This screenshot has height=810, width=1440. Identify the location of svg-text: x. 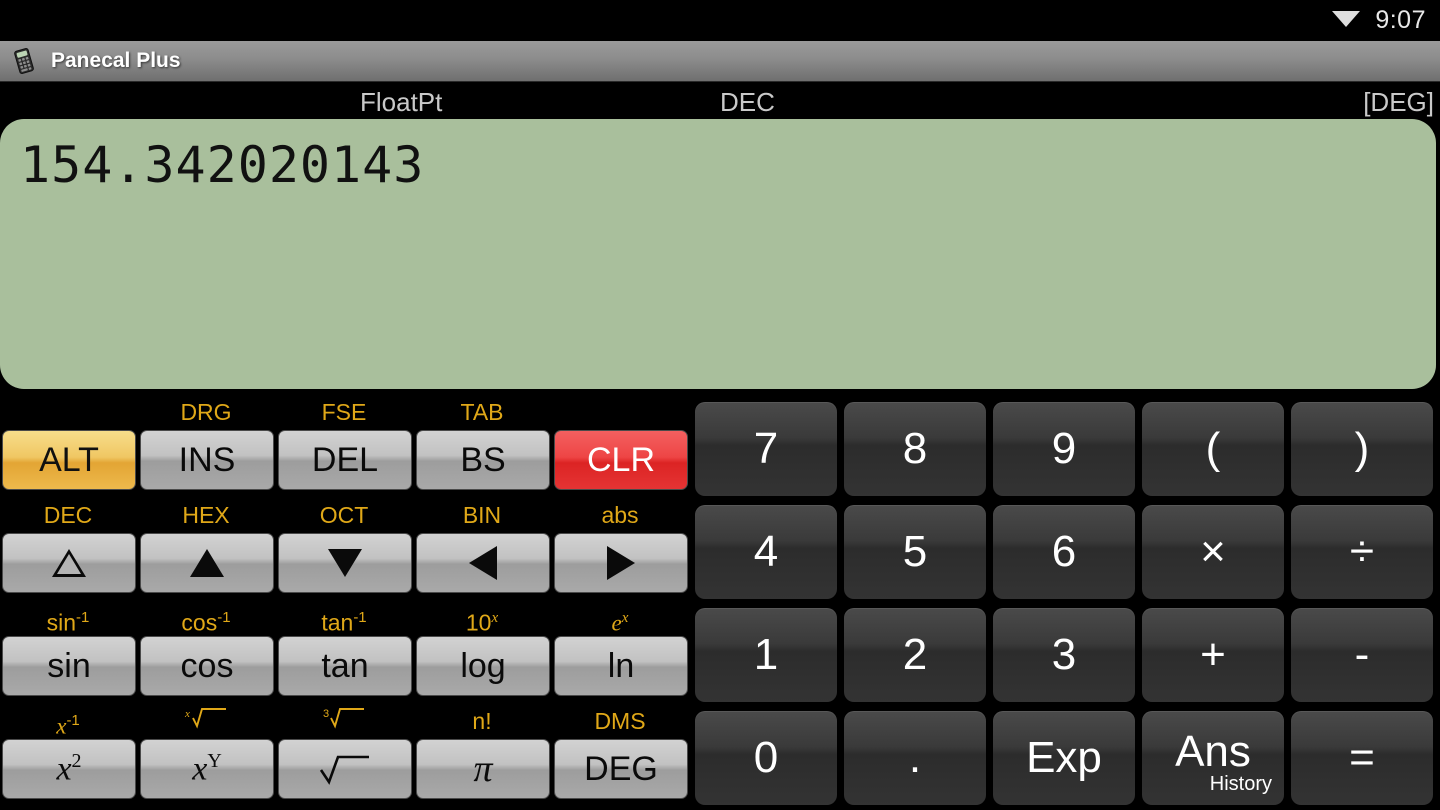
(187, 714).